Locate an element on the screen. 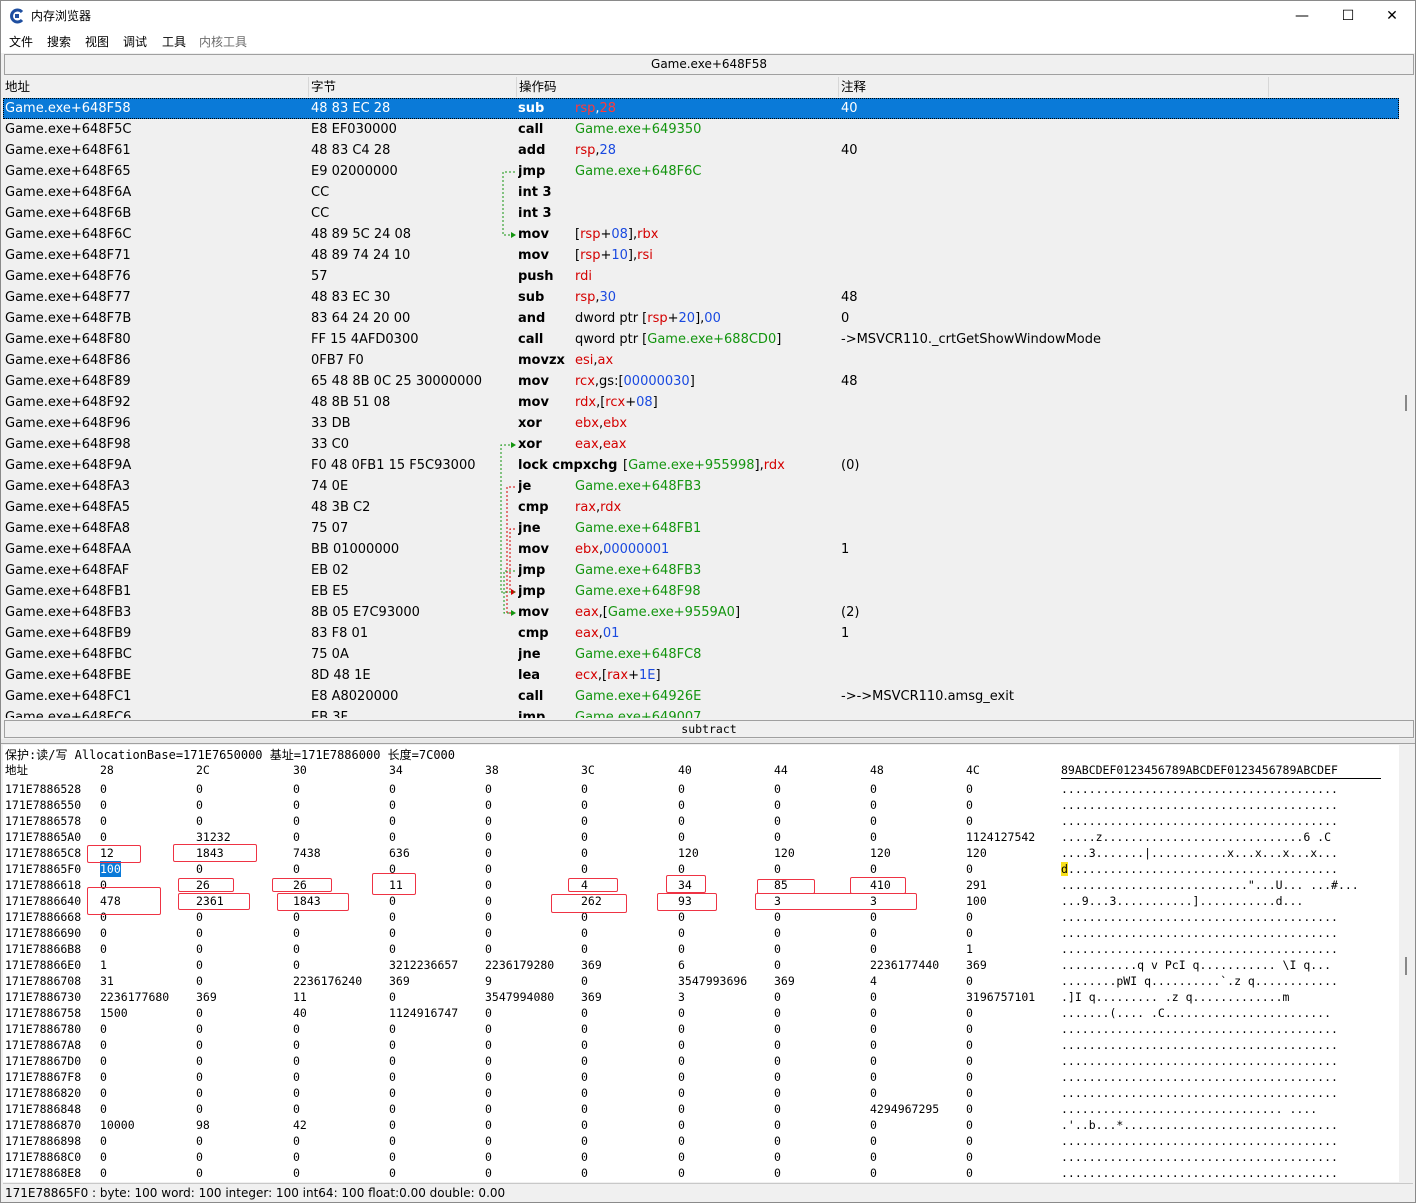 This screenshot has width=1416, height=1203. hex-value: 6 is located at coordinates (681, 965).